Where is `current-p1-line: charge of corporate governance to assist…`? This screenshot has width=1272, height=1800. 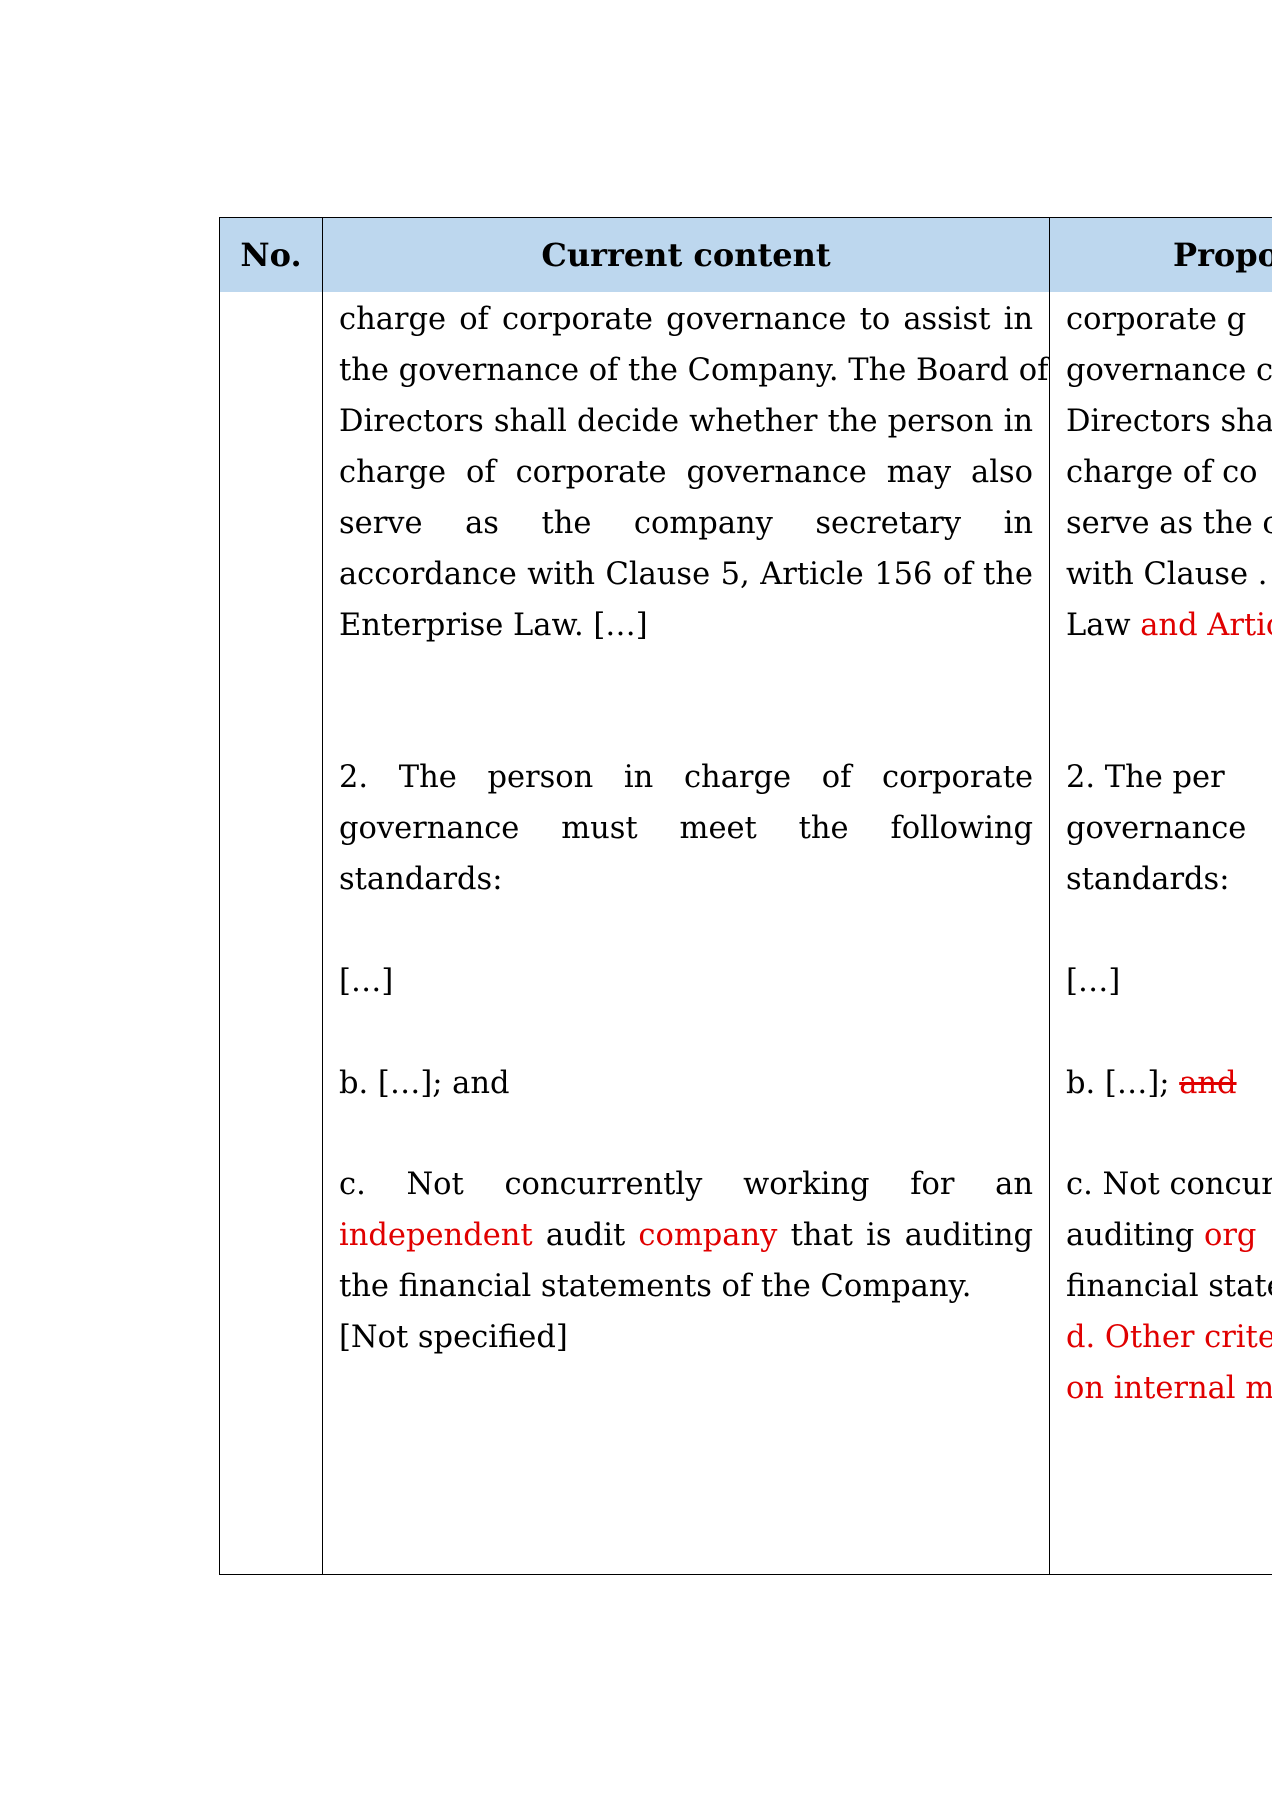 current-p1-line: charge of corporate governance to assist… is located at coordinates (686, 319).